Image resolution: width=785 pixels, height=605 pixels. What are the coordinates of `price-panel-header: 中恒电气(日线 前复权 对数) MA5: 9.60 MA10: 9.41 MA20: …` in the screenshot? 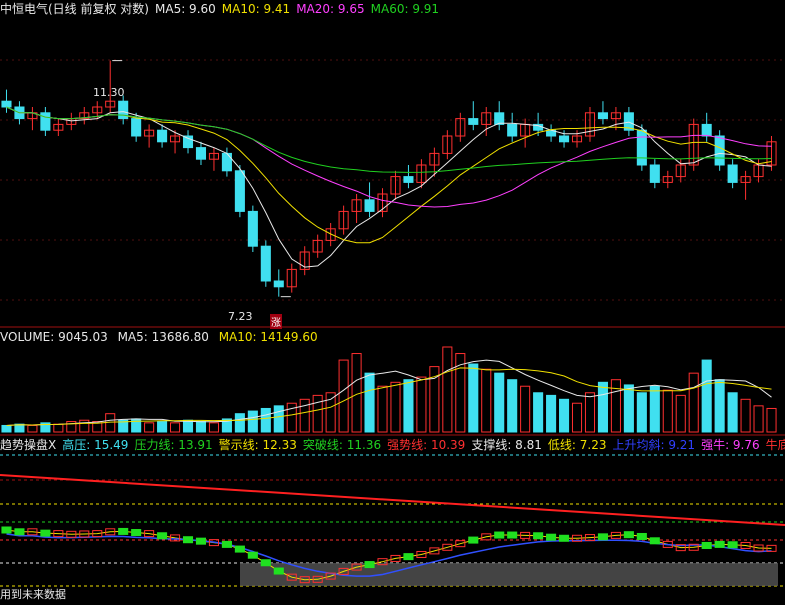 It's located at (225, 9).